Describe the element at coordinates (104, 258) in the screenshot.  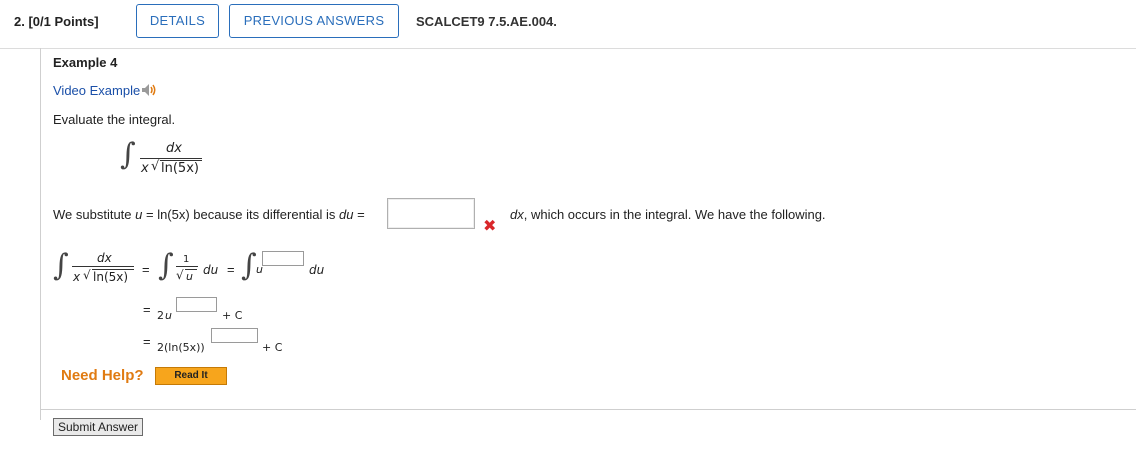
I see `lhs-numerator: dx` at that location.